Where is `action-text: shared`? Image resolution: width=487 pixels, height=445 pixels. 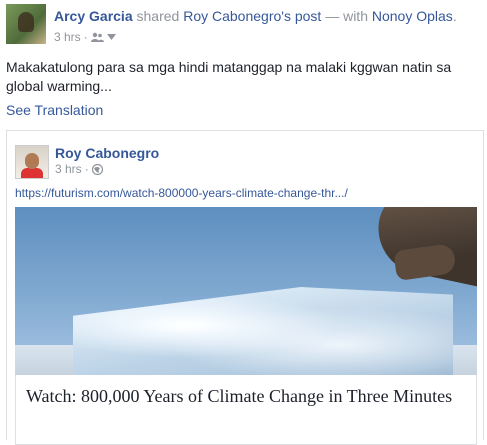 action-text: shared is located at coordinates (158, 16).